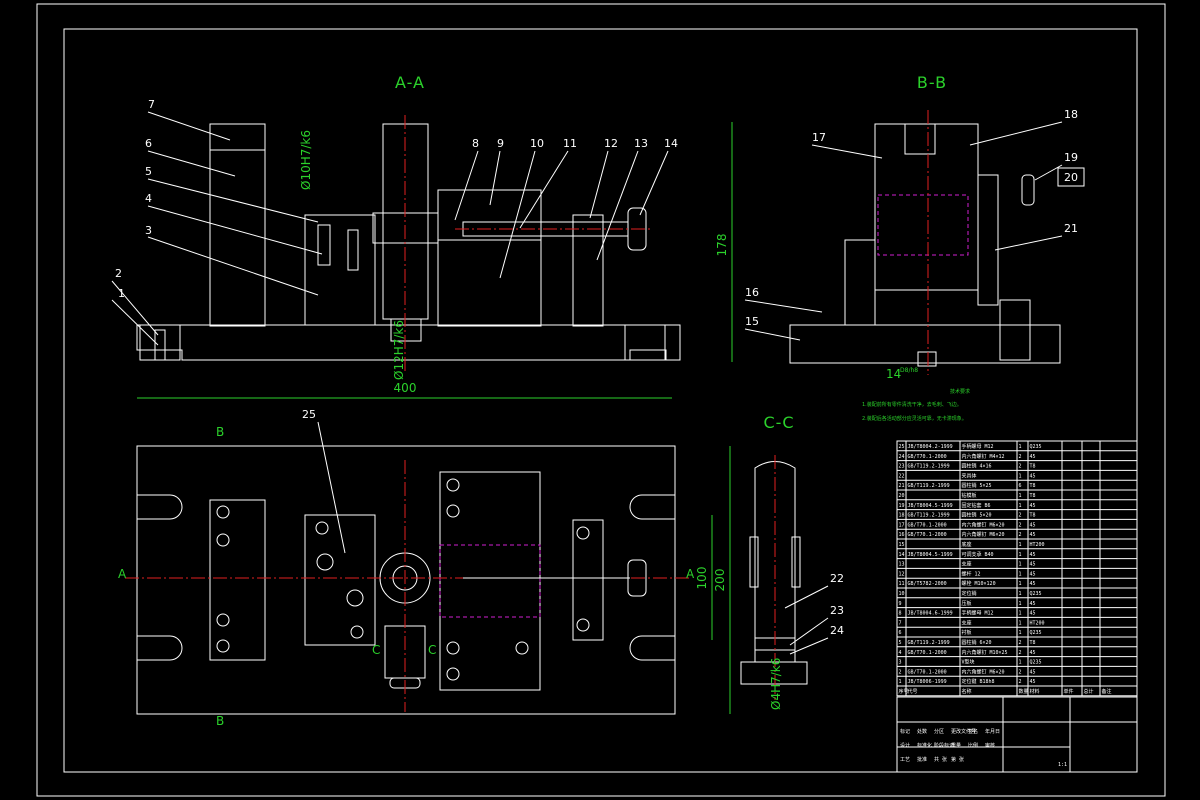  Describe the element at coordinates (967, 632) in the screenshot. I see `bom-cell: 衬板` at that location.